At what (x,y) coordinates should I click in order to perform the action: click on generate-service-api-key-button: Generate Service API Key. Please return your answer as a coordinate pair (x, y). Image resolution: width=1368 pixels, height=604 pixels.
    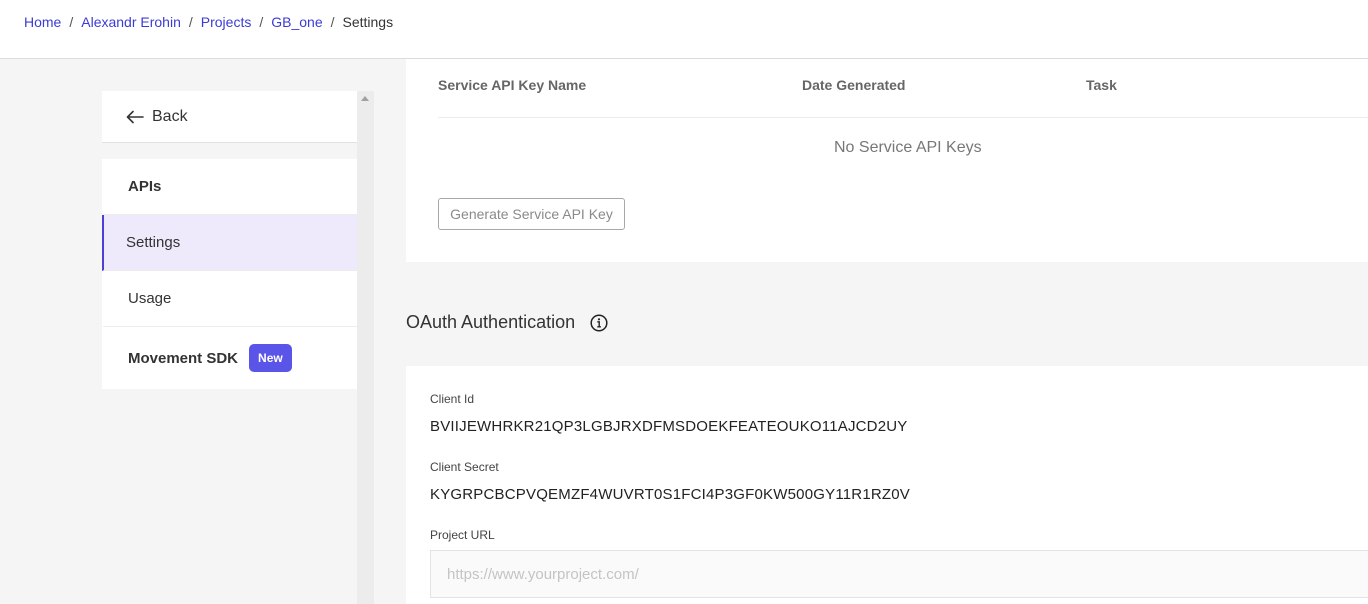
    Looking at the image, I should click on (531, 214).